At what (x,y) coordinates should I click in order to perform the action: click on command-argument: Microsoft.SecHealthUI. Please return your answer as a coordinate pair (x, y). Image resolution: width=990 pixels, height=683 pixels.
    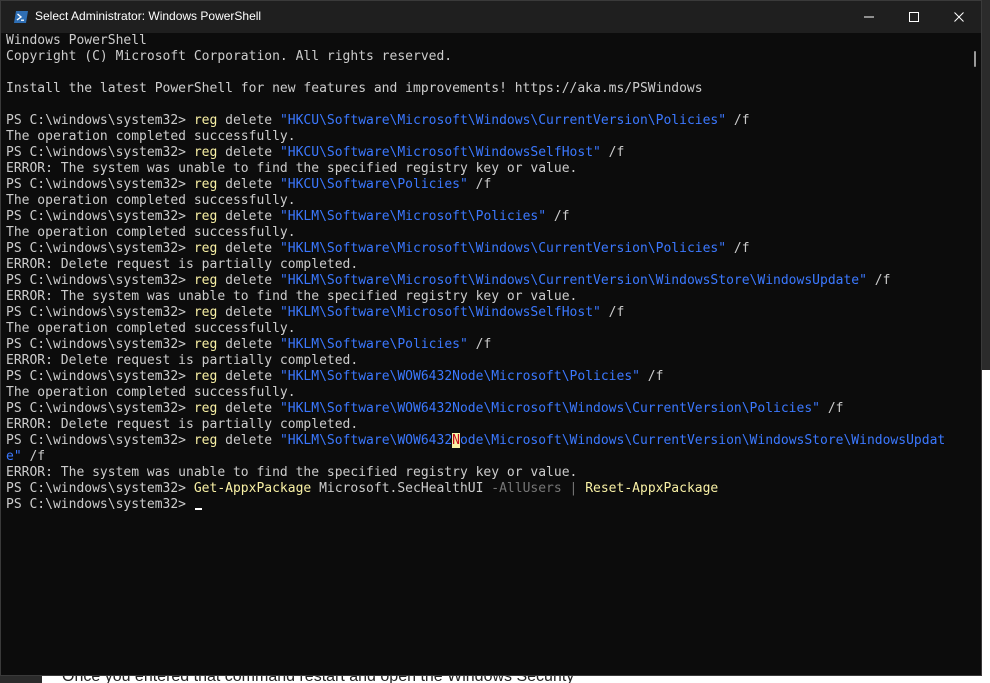
    Looking at the image, I should click on (401, 488).